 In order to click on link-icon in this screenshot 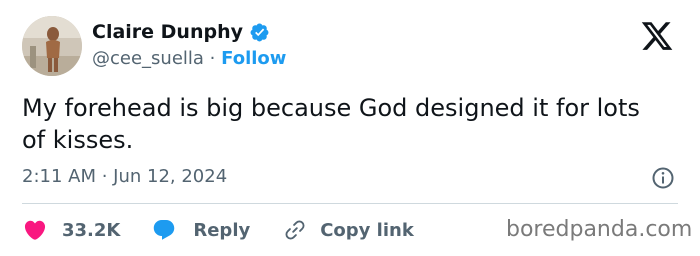, I will do `click(295, 230)`.